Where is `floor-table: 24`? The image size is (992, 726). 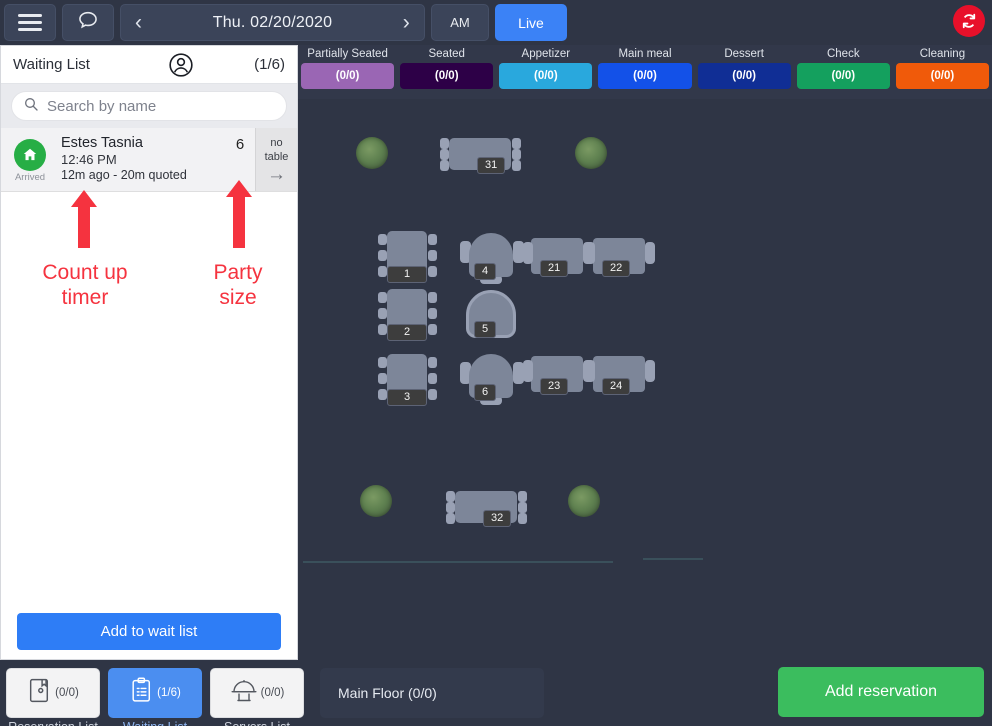
floor-table: 24 is located at coordinates (623, 380).